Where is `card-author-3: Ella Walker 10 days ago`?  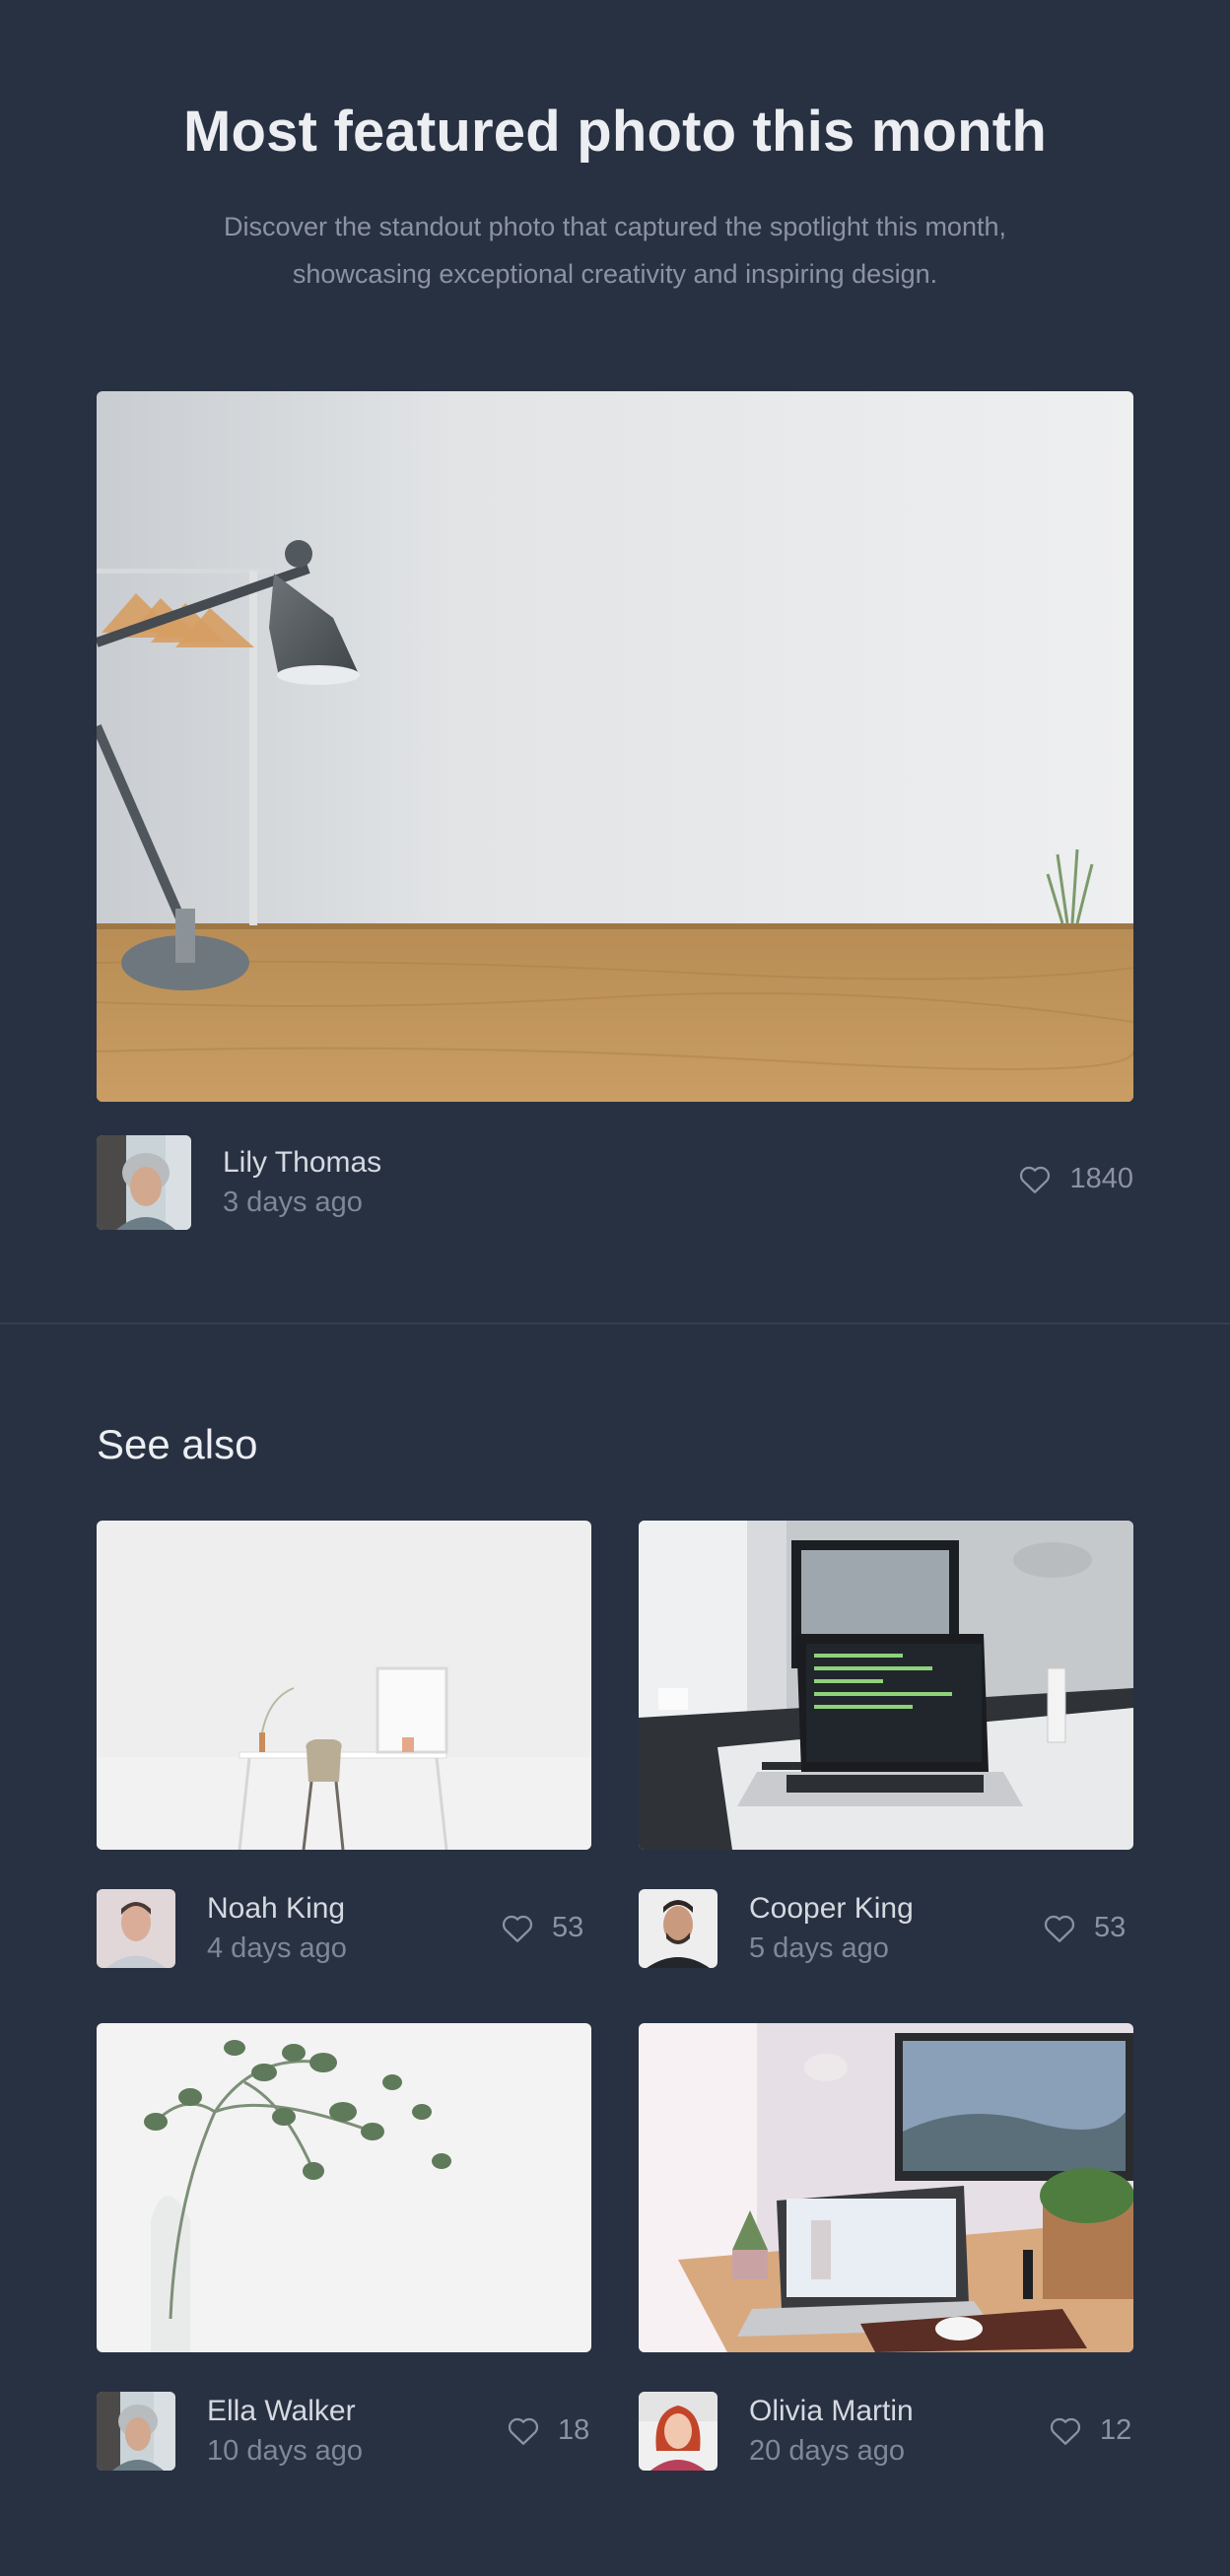
card-author-3: Ella Walker 10 days ago is located at coordinates (230, 2431).